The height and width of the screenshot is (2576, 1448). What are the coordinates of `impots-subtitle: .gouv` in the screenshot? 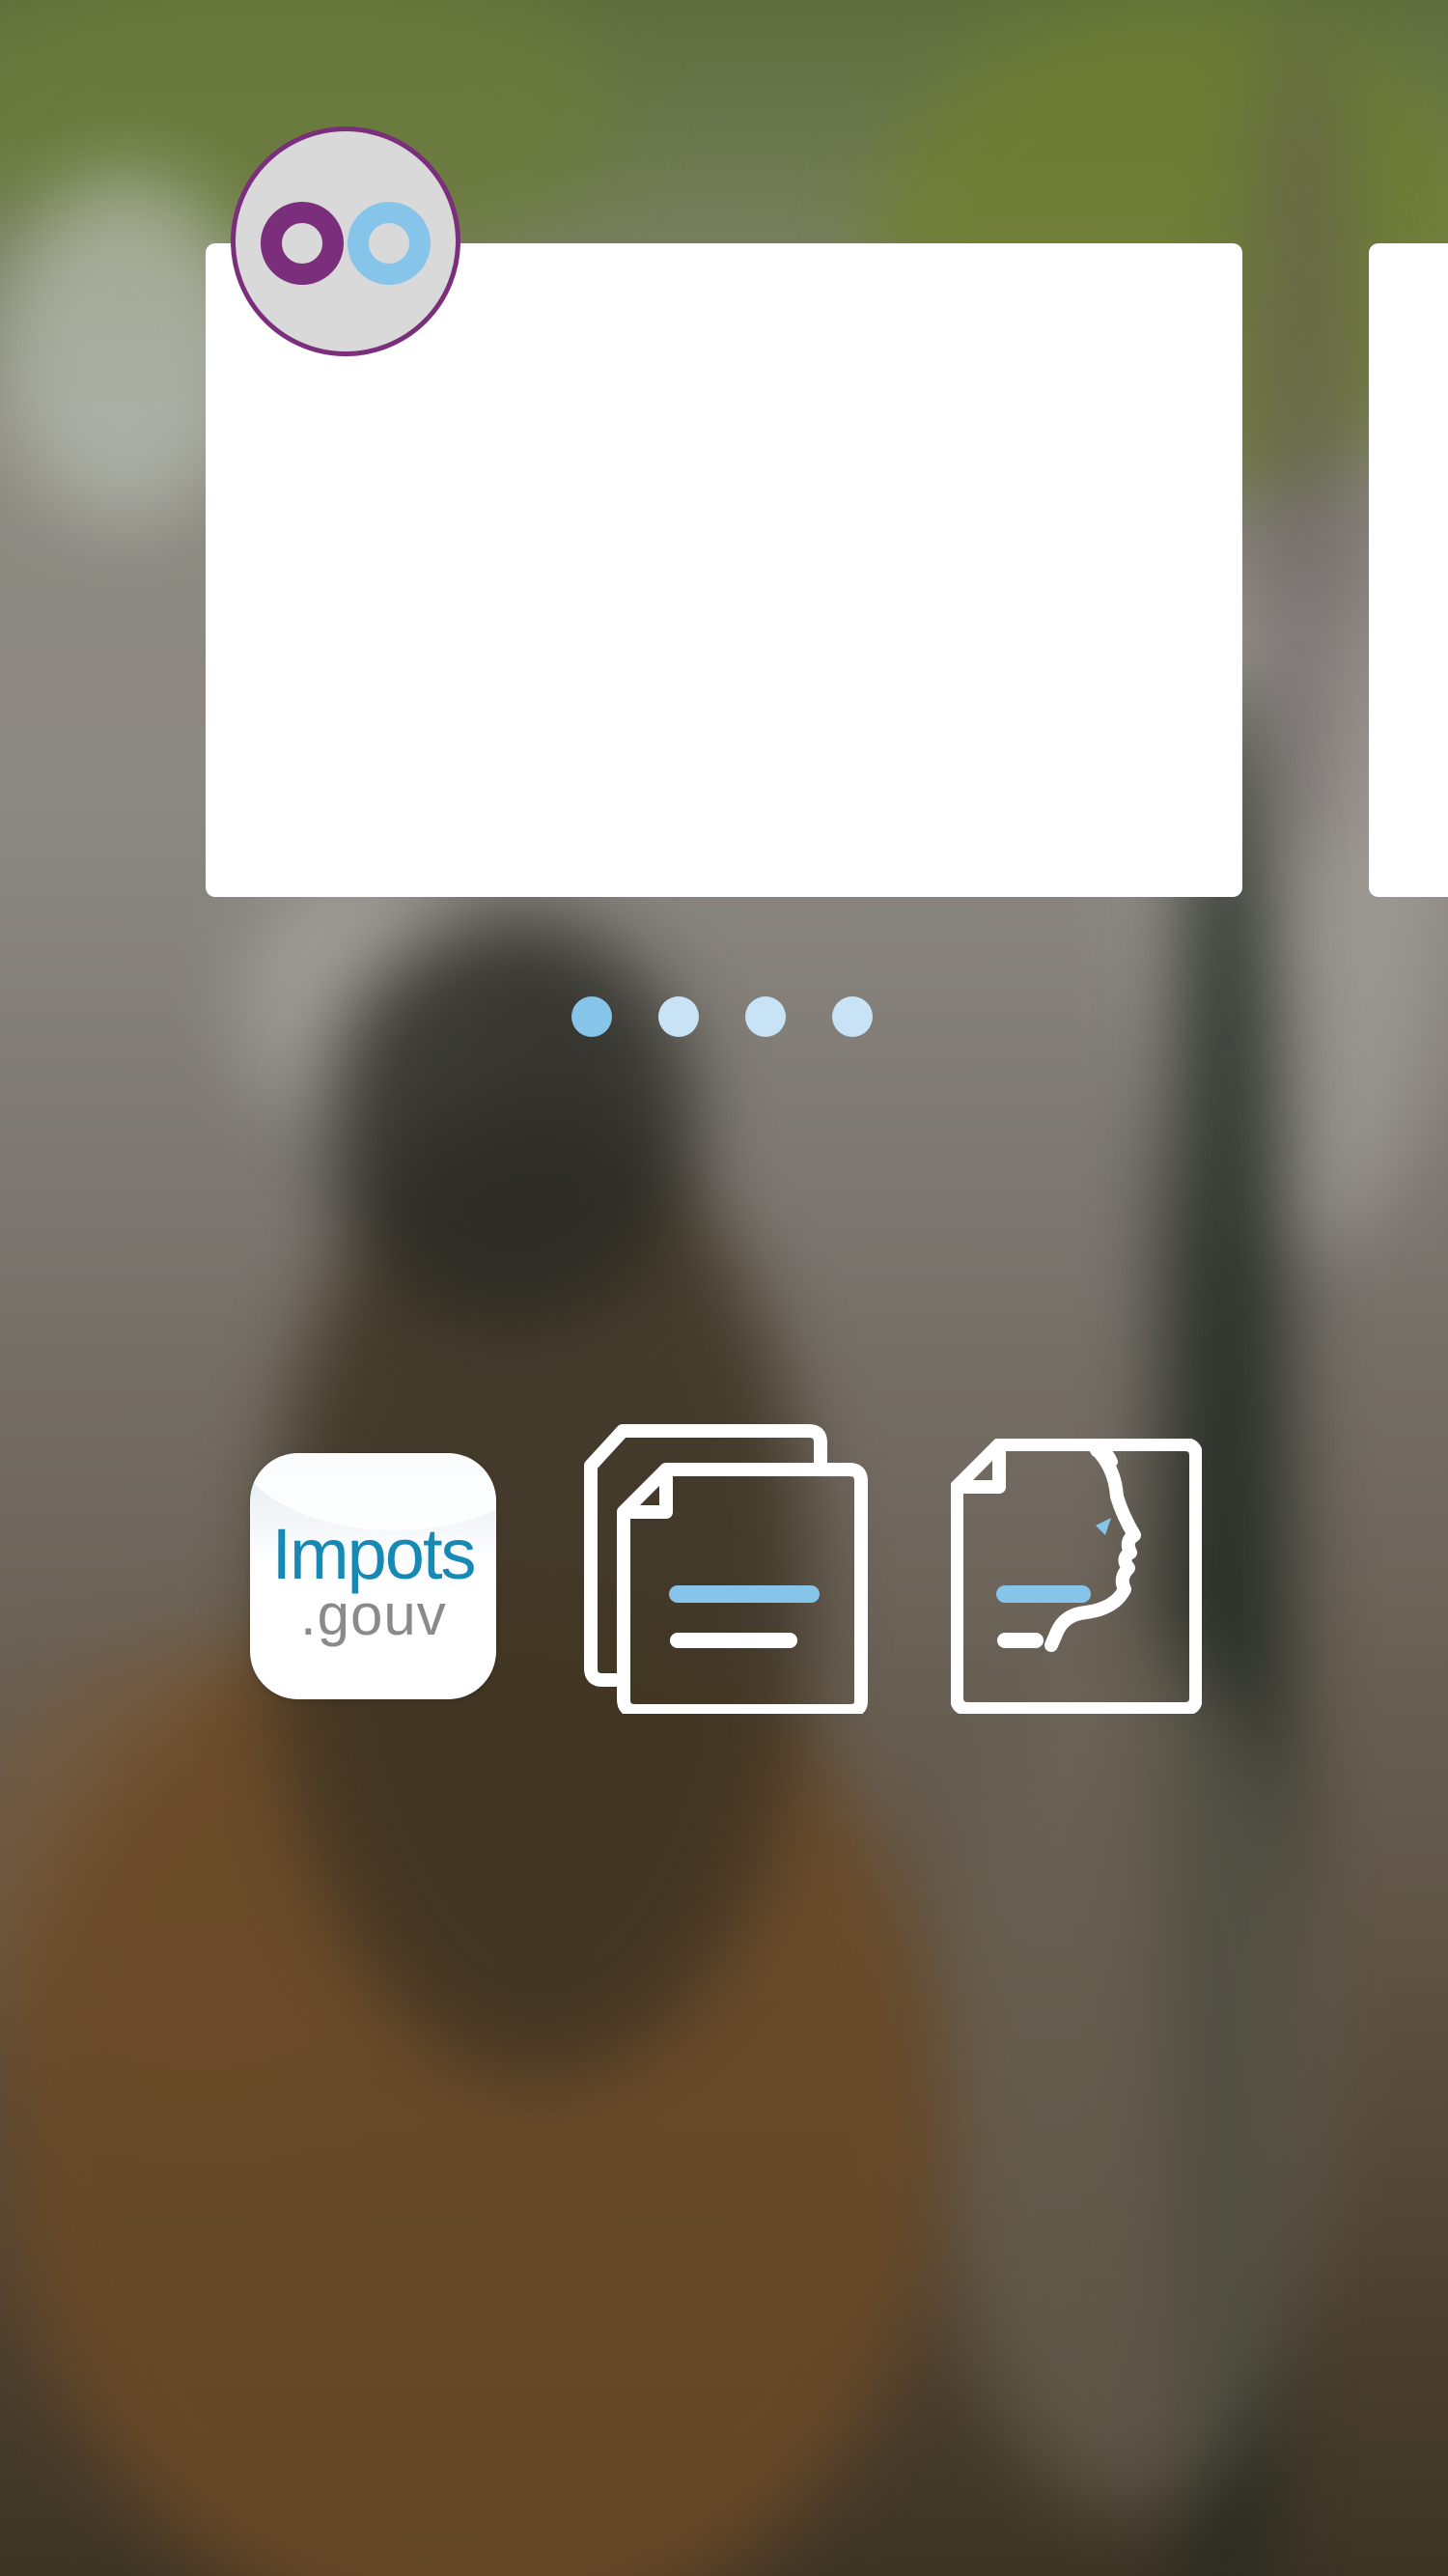 It's located at (374, 1615).